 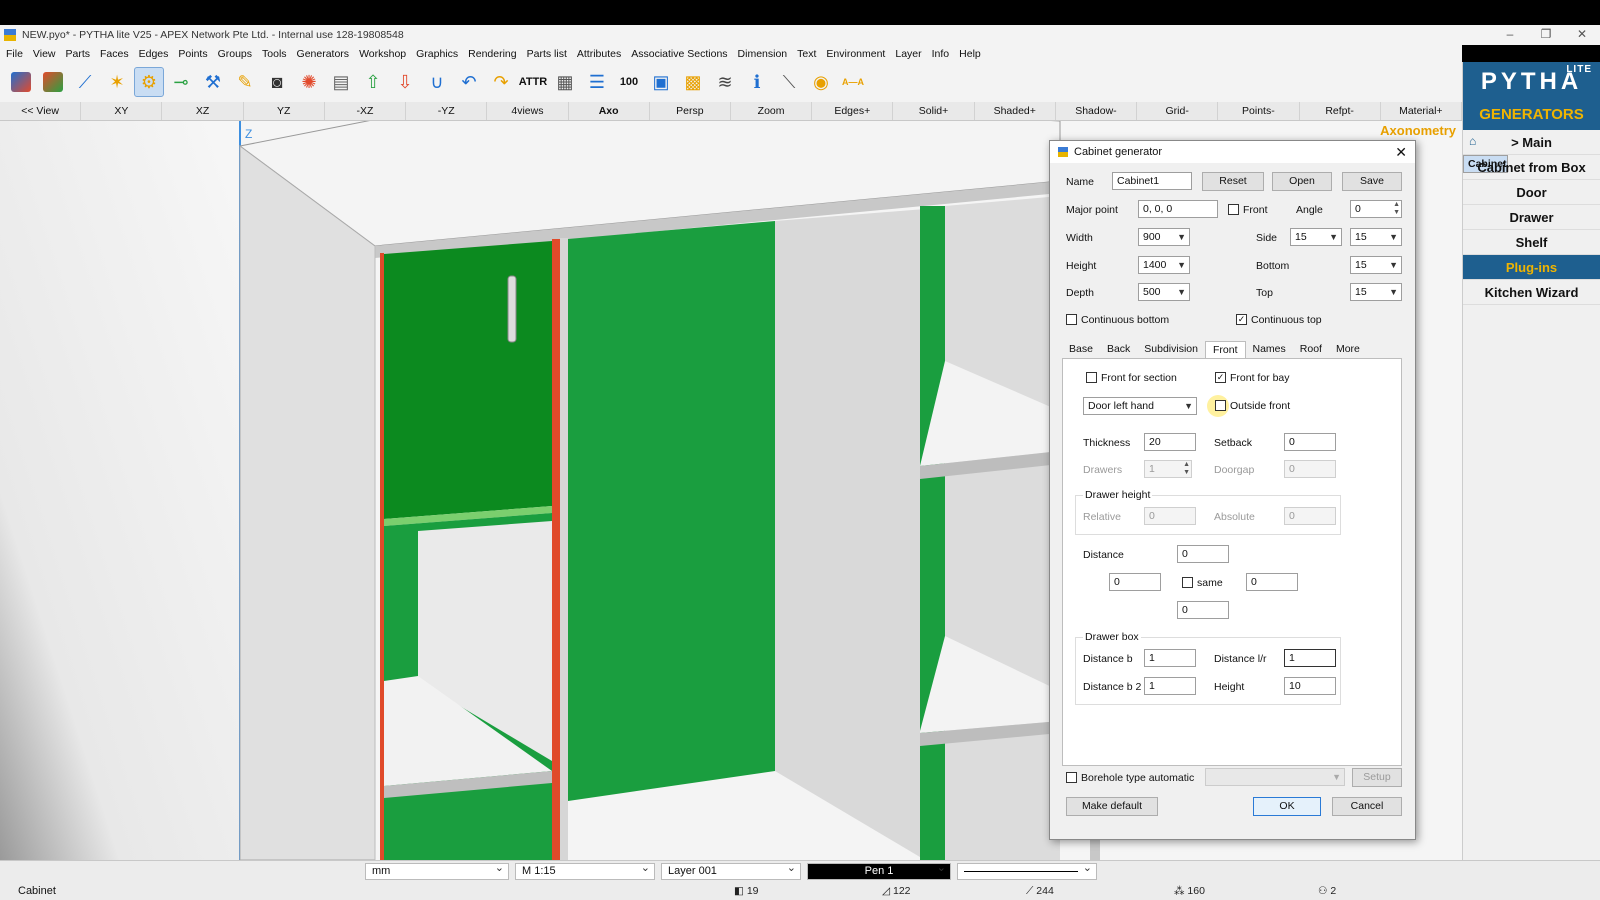 I want to click on extrude-icon, so click(x=53, y=82).